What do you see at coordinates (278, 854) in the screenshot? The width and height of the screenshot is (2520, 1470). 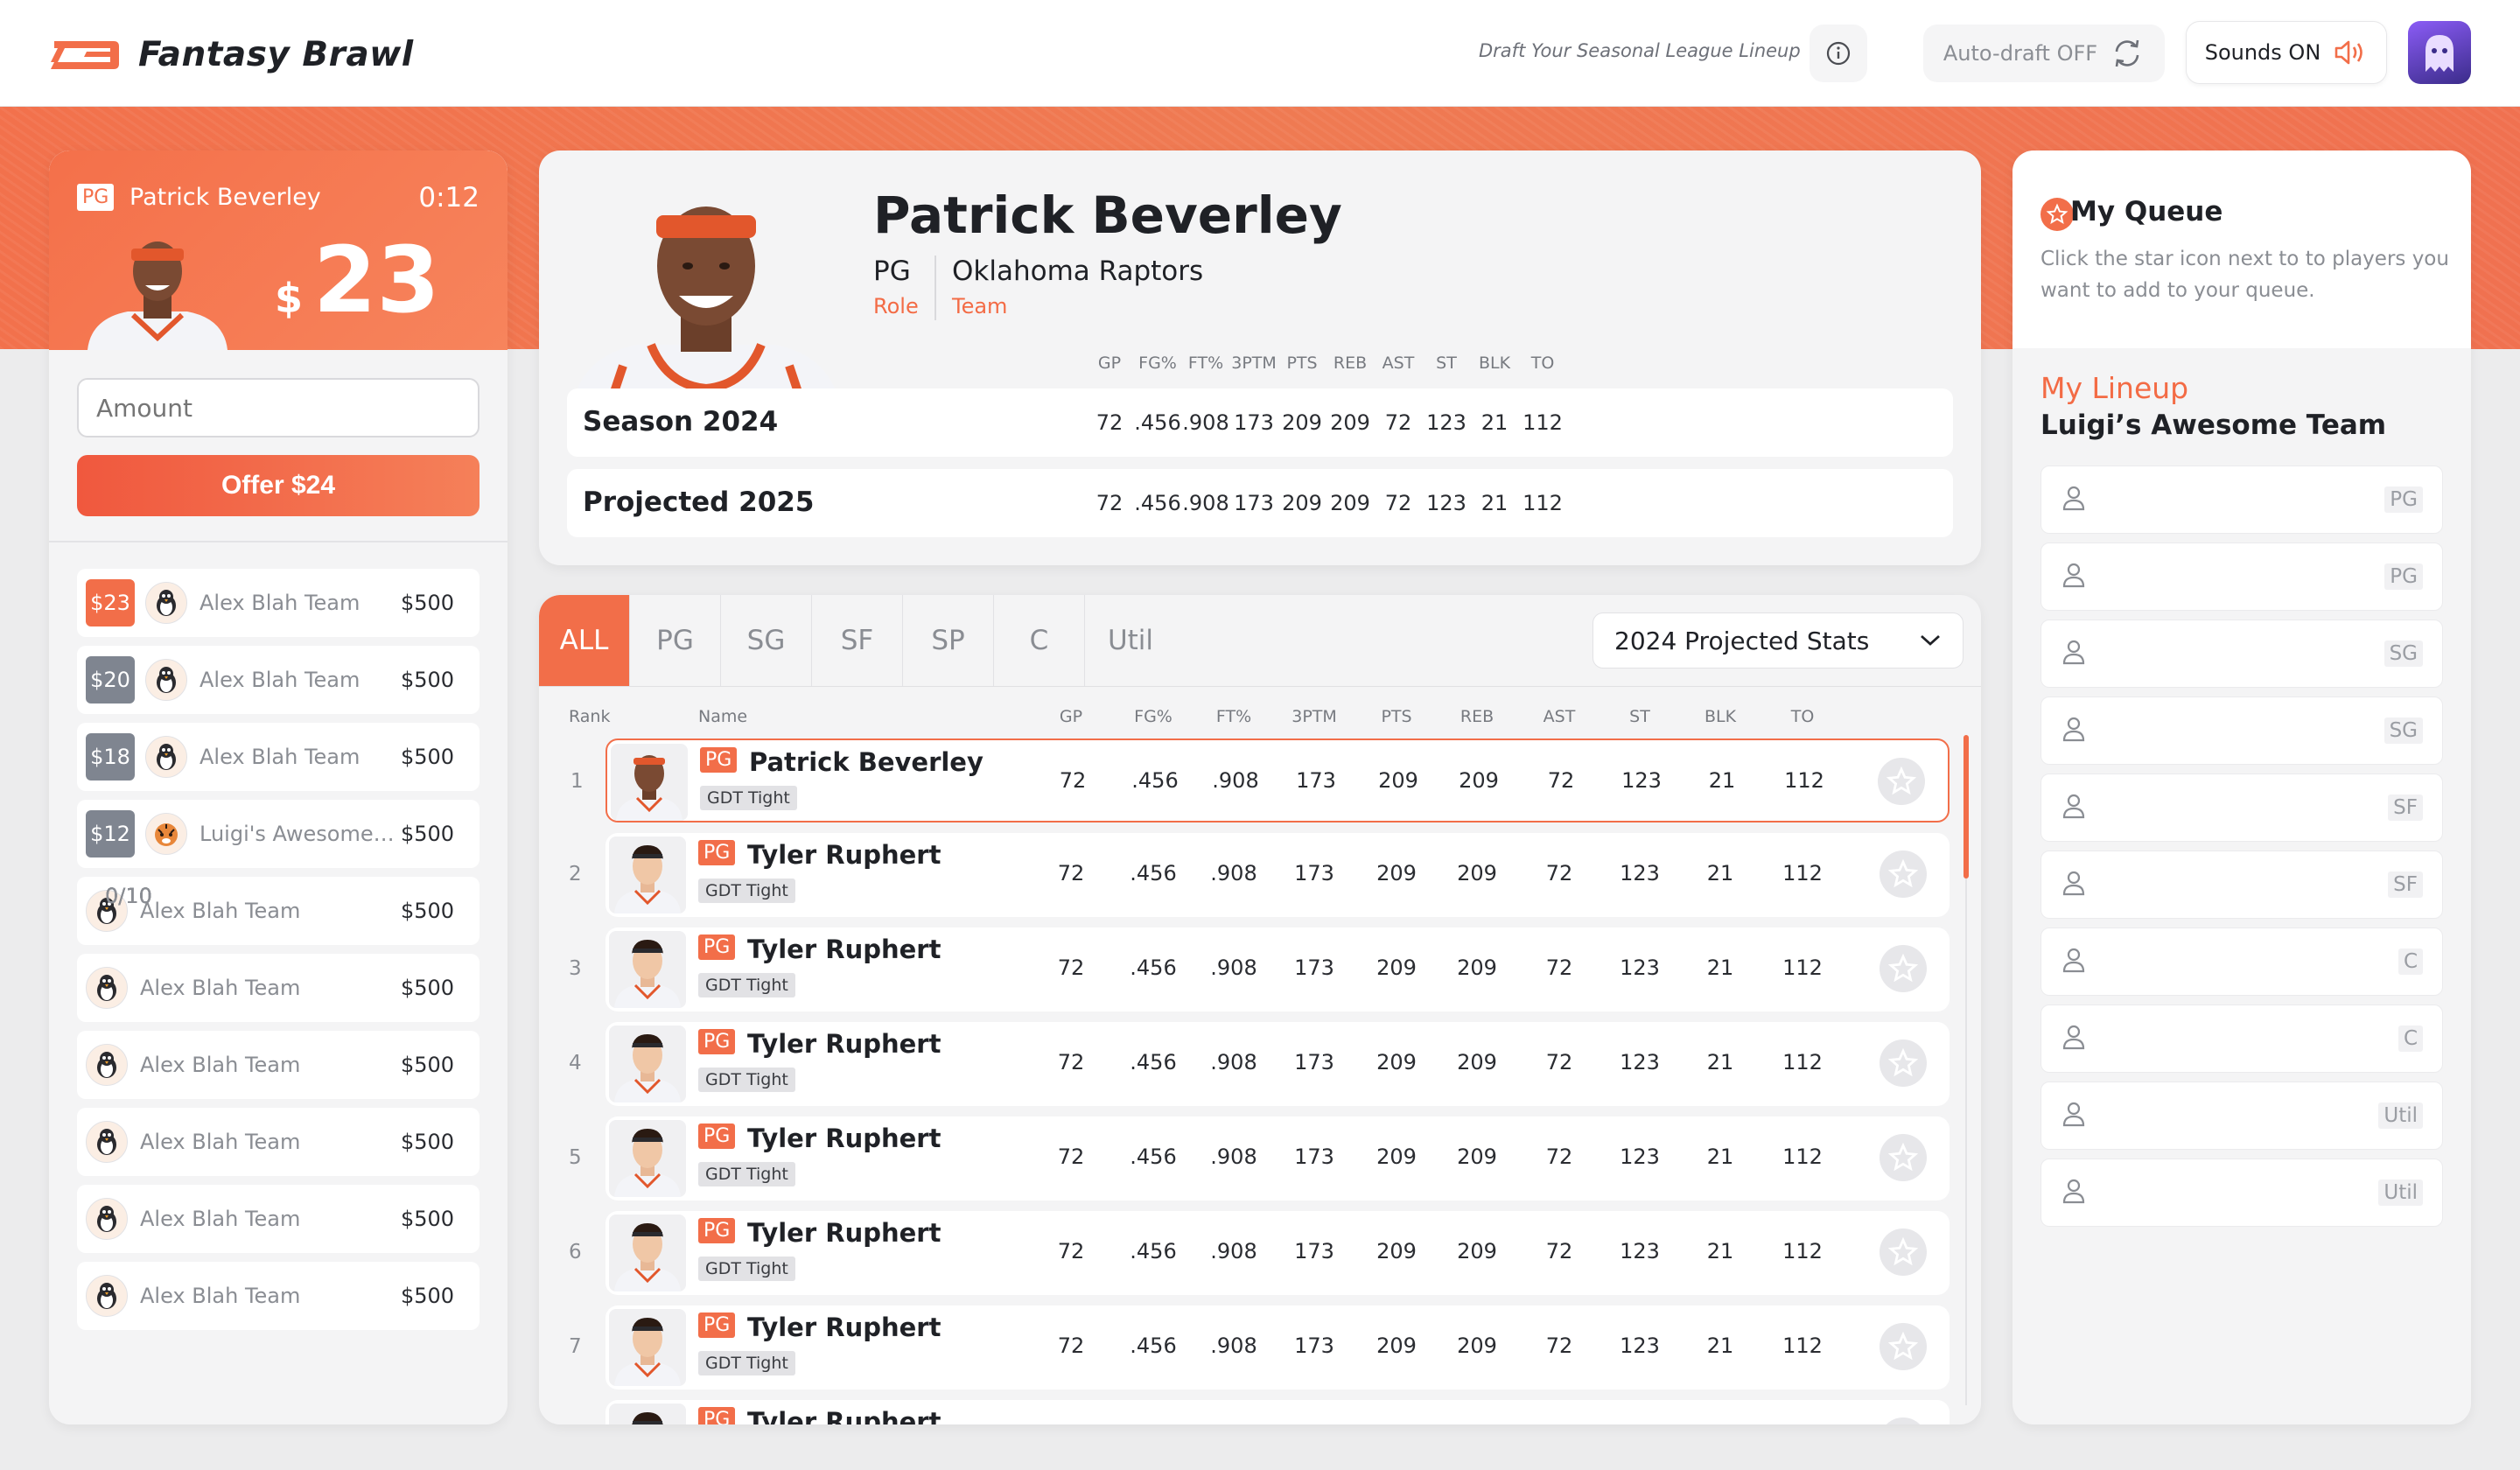 I see `bid-row: $12 Luigi's Awesome Team$500 0/10` at bounding box center [278, 854].